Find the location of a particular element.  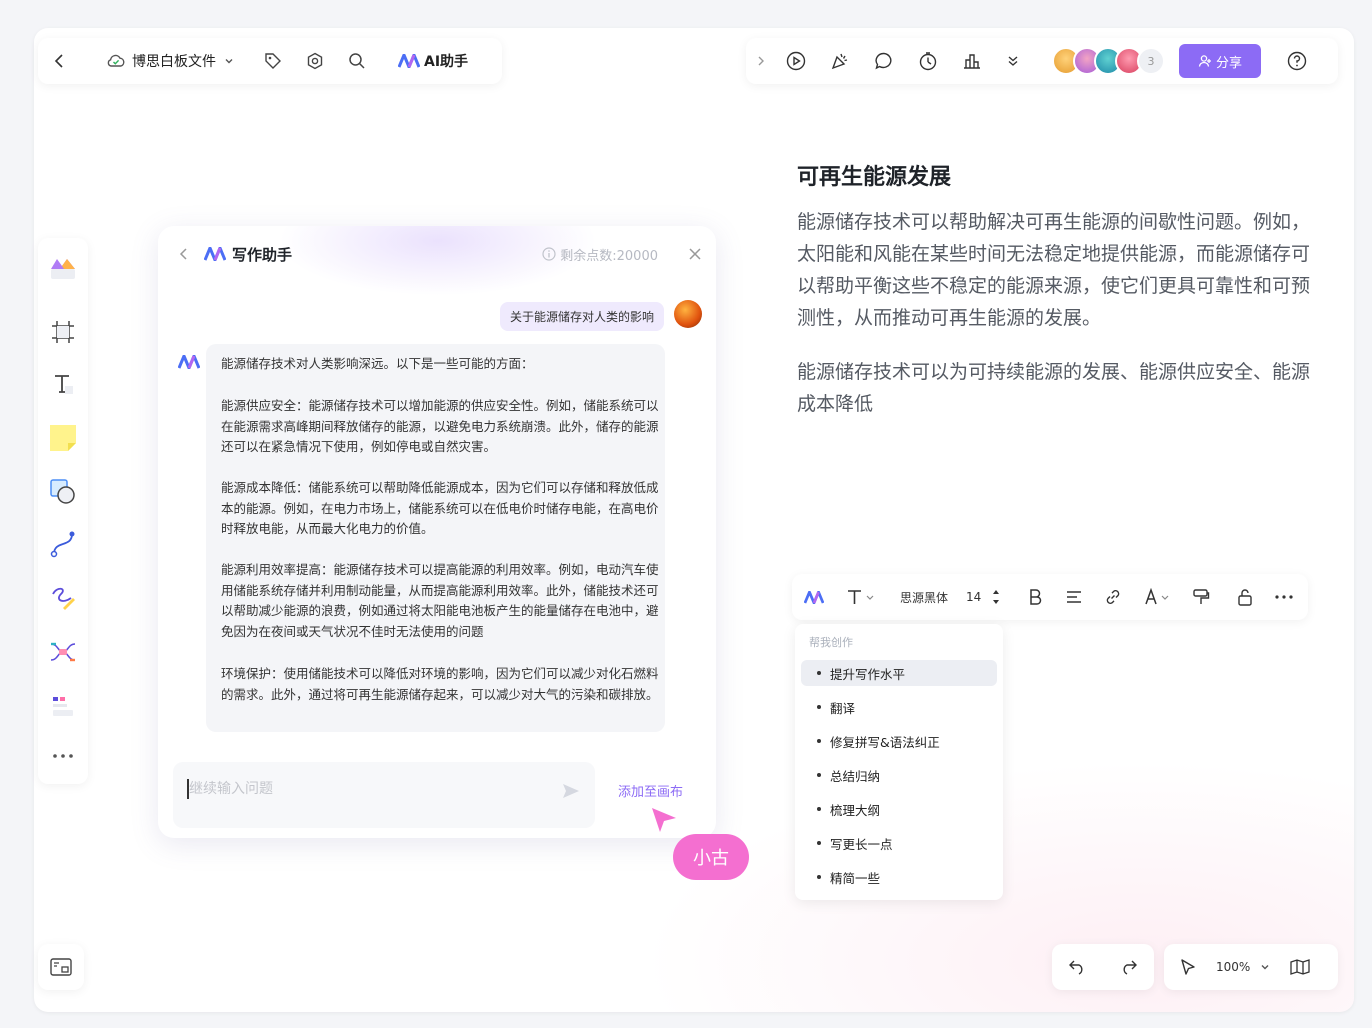

text-style-icon is located at coordinates (861, 597).